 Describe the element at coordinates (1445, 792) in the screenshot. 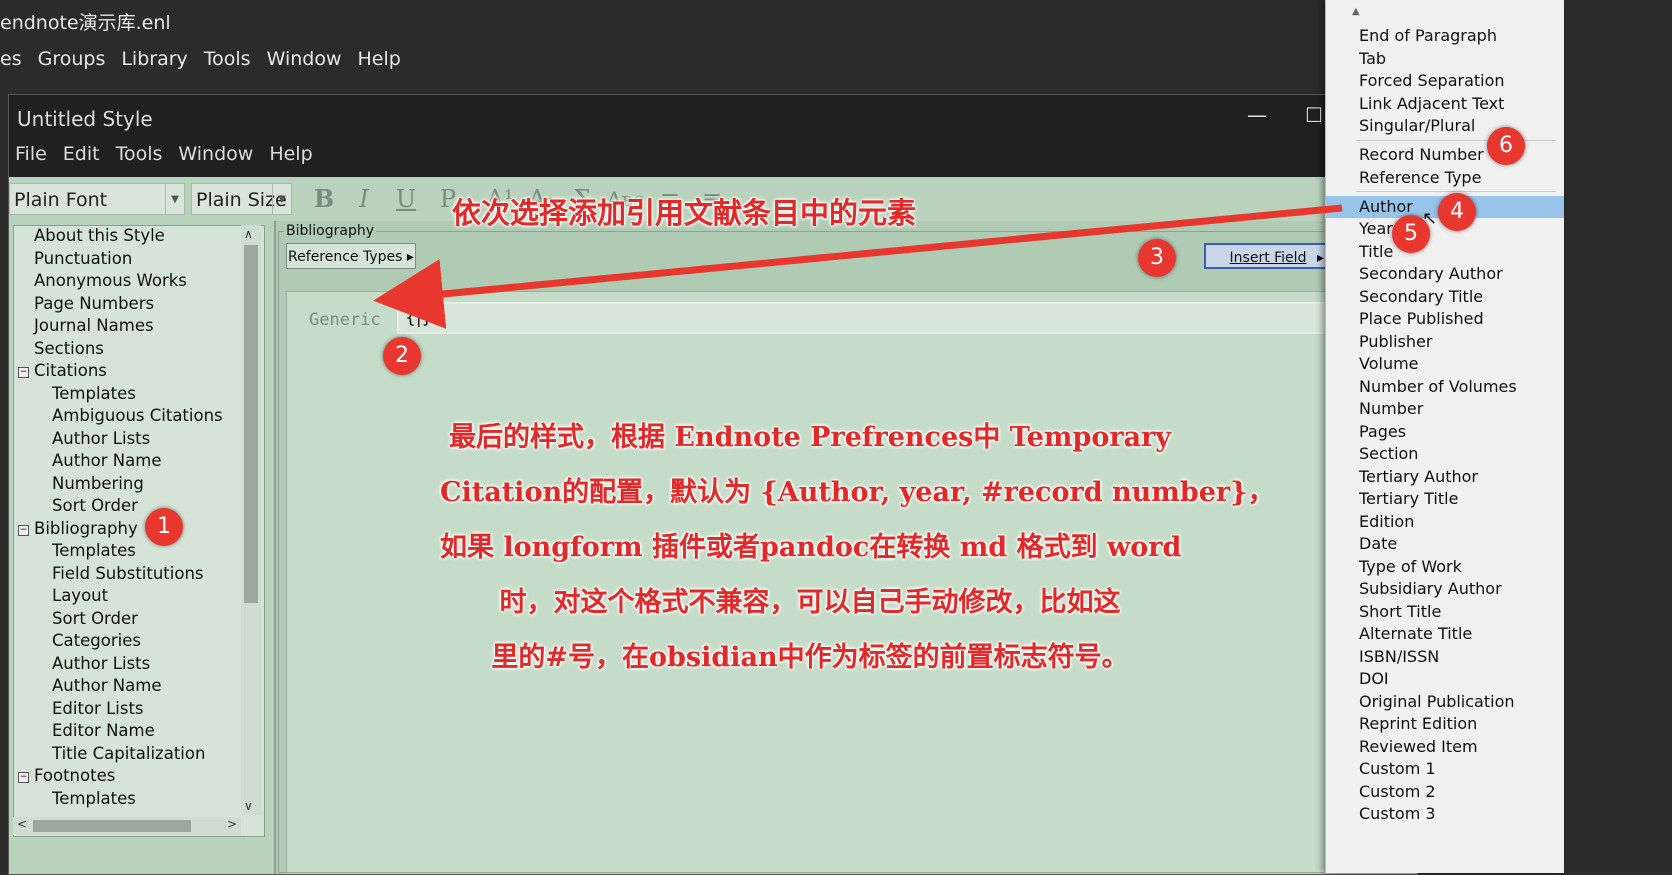

I see `menu-item-field: Custom 2` at that location.